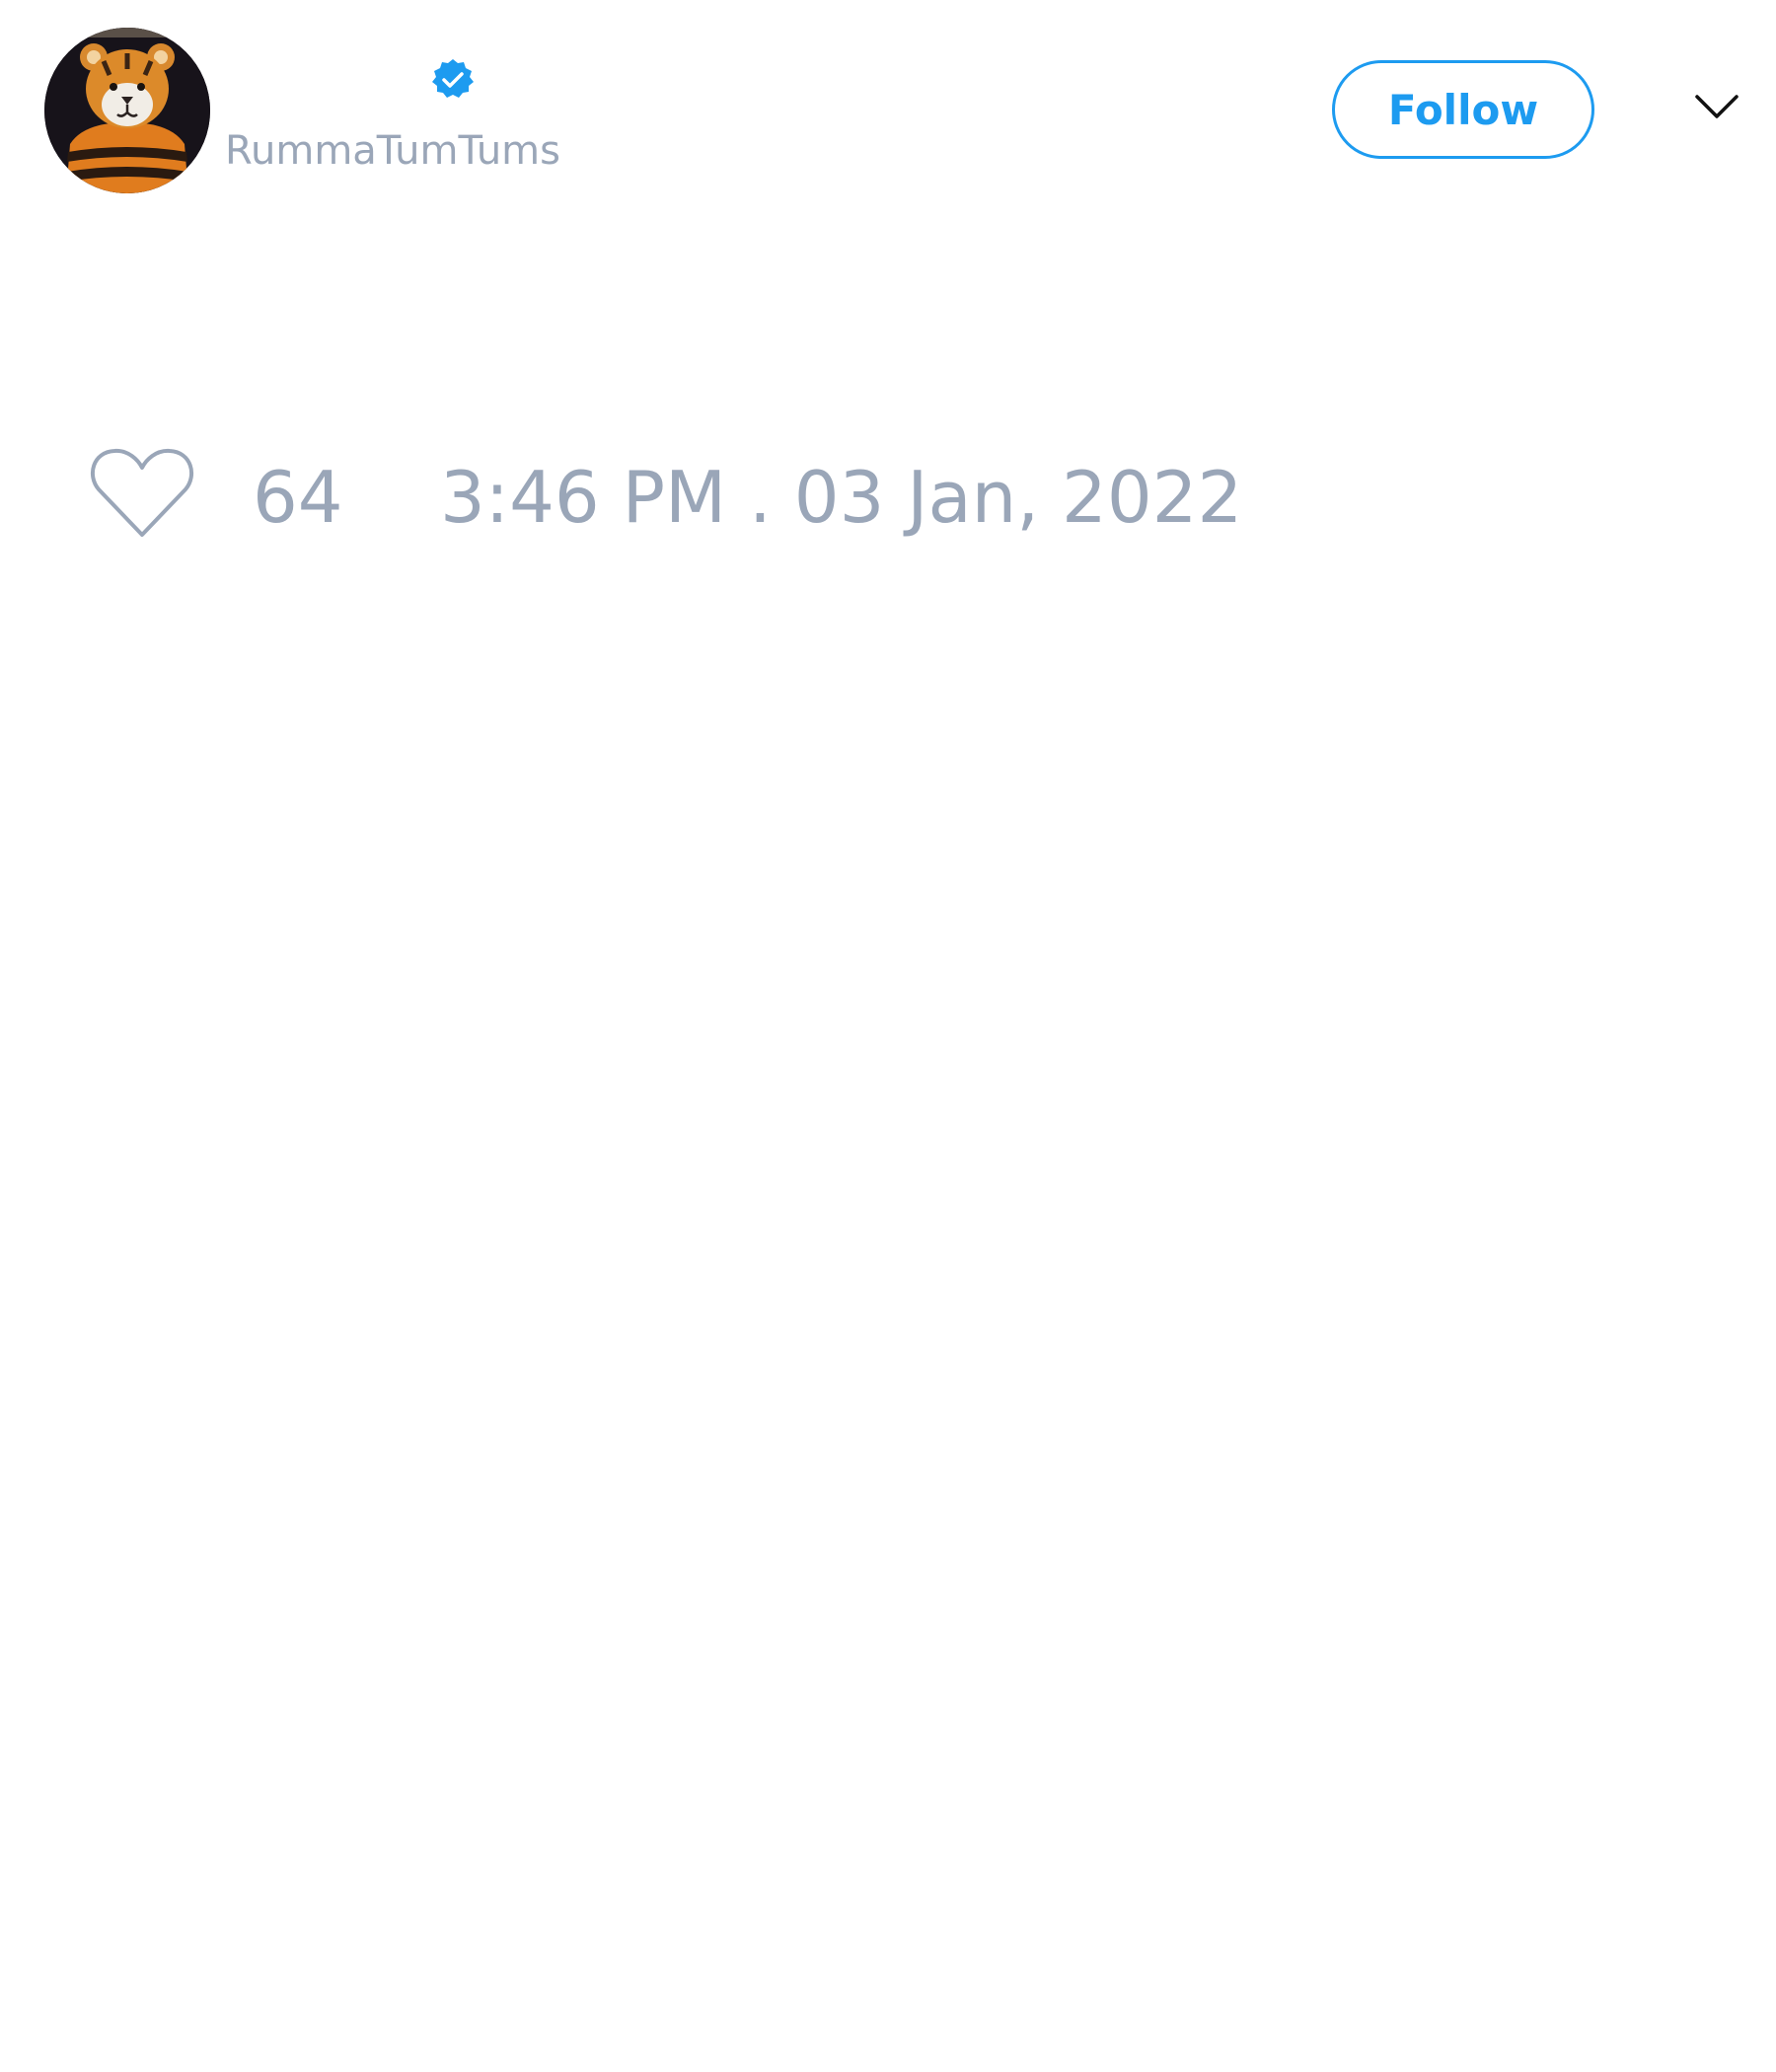 The width and height of the screenshot is (1776, 2072). I want to click on chevron-down-icon, so click(1717, 106).